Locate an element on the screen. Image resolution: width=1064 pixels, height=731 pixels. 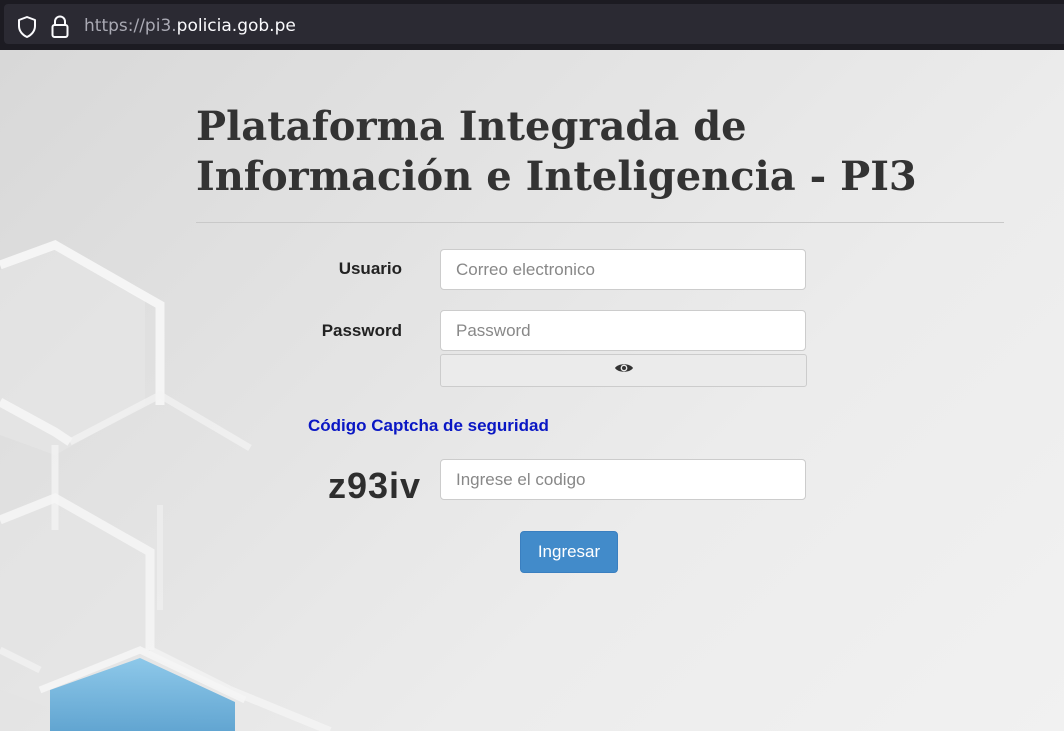
password-input is located at coordinates (623, 330).